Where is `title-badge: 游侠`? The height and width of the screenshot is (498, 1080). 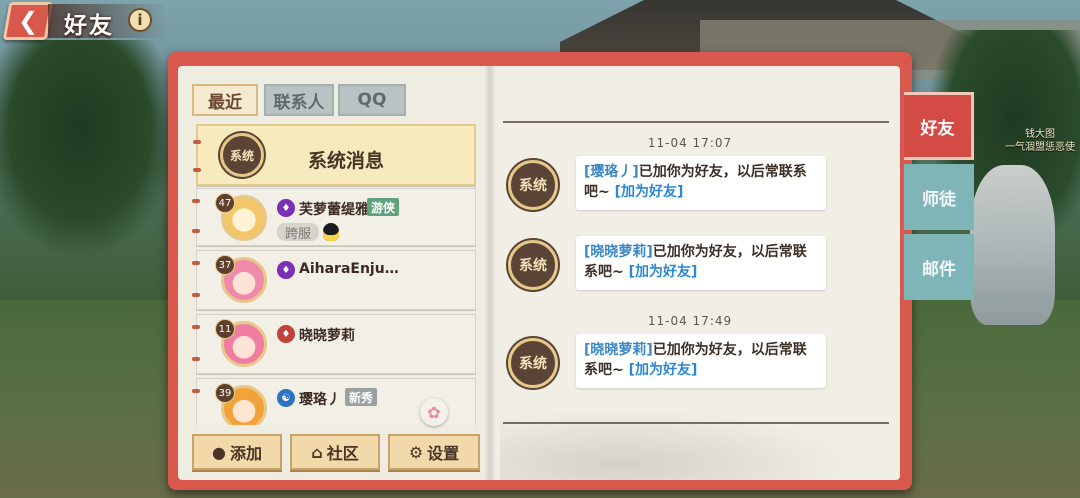 title-badge: 游侠 is located at coordinates (383, 207).